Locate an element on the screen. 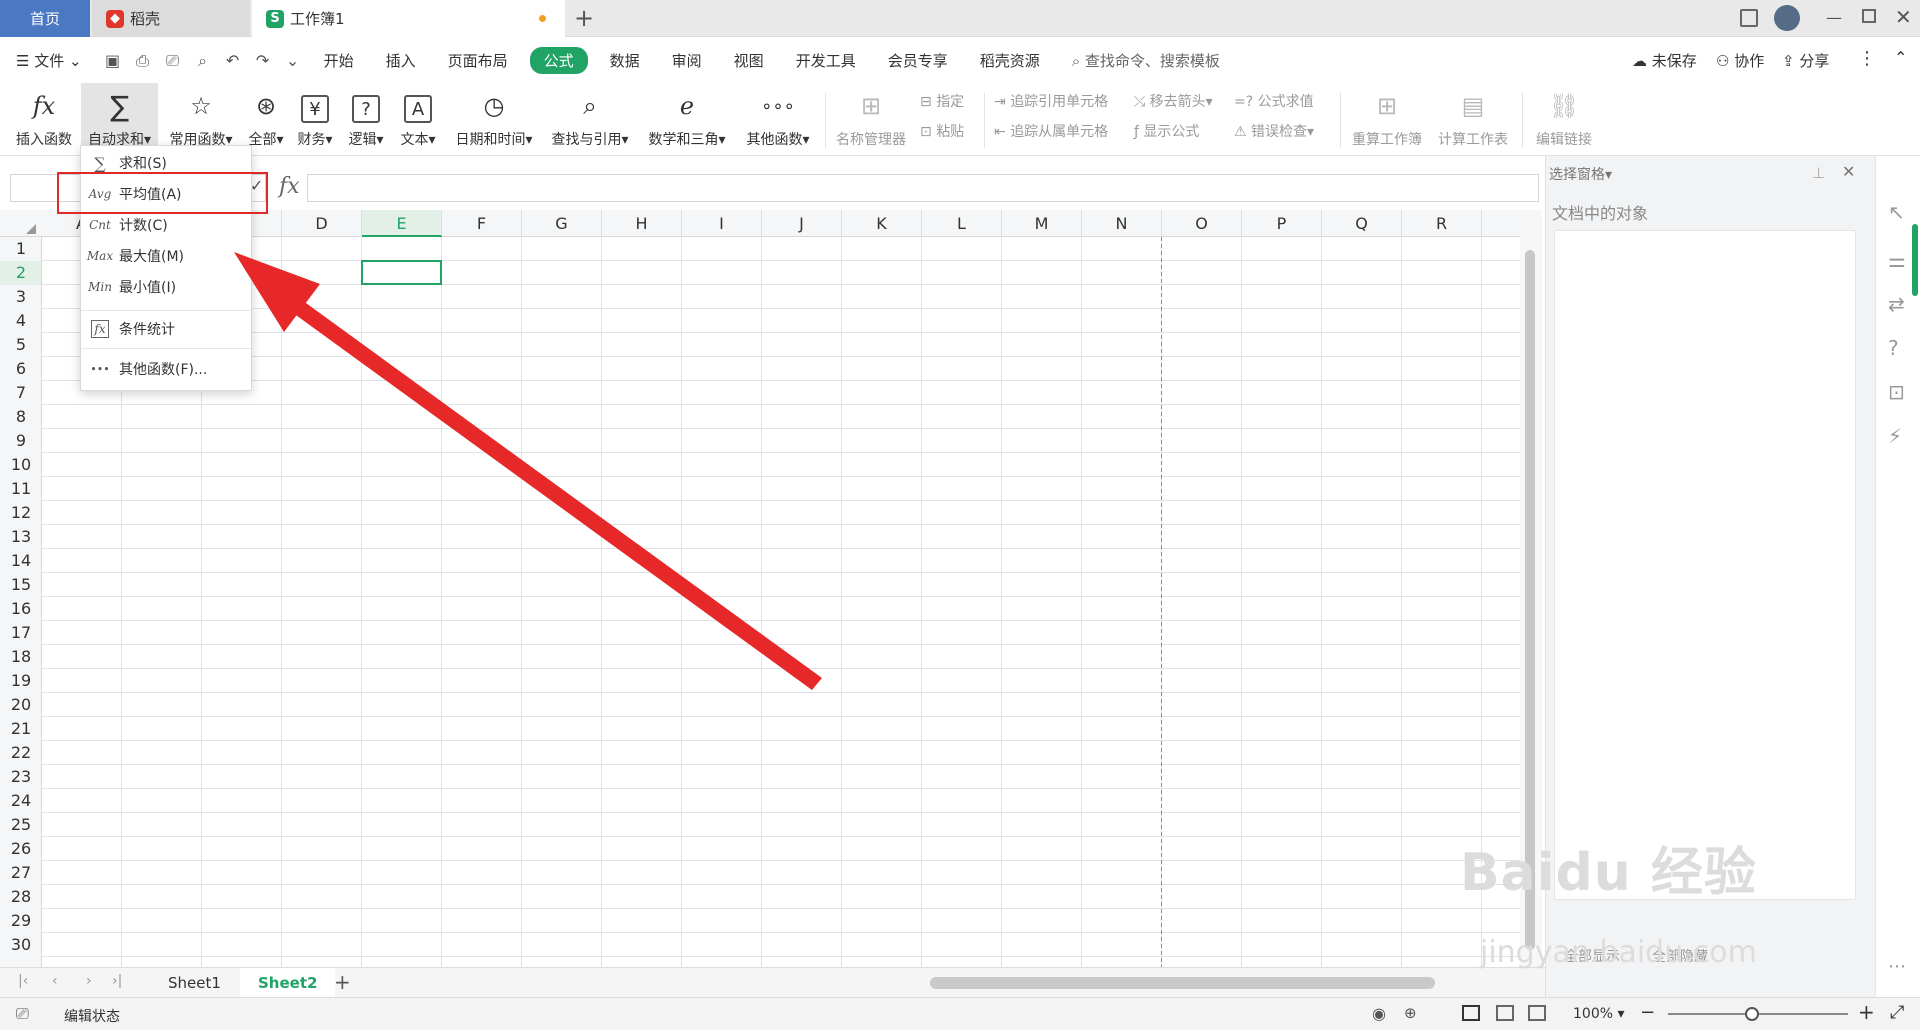  watermark-url: jingyan.baidu.com is located at coordinates (1618, 952).